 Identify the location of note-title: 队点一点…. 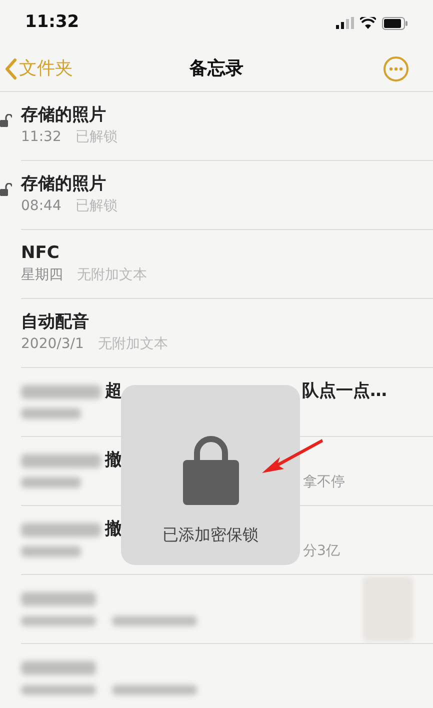
(344, 392).